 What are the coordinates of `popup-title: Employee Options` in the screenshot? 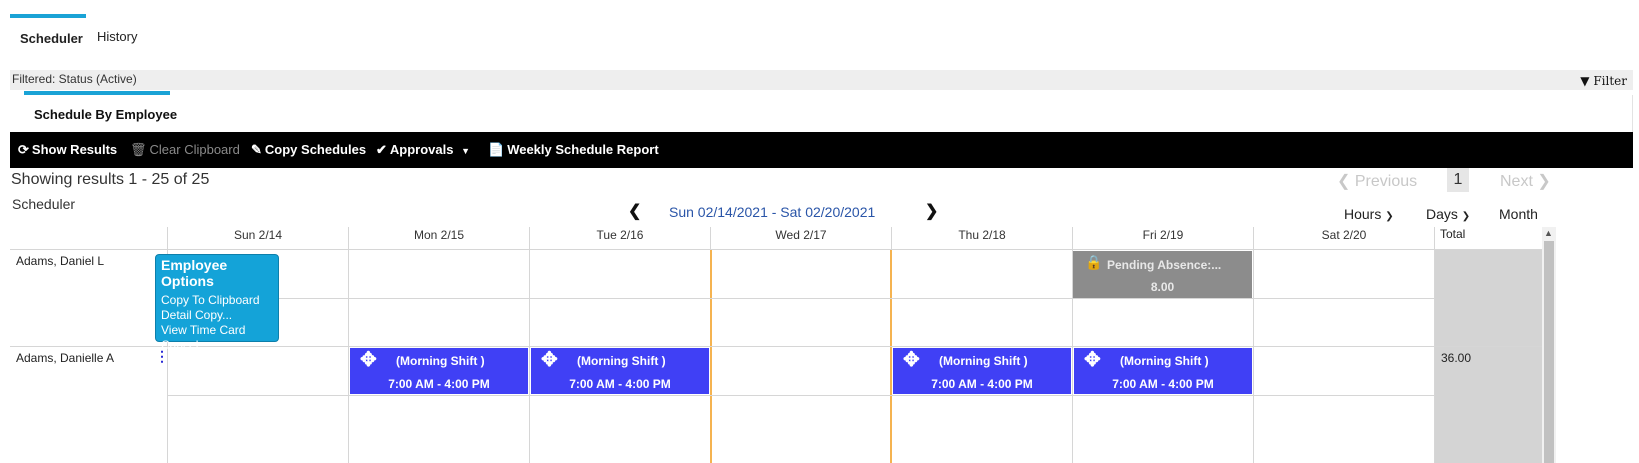 It's located at (194, 273).